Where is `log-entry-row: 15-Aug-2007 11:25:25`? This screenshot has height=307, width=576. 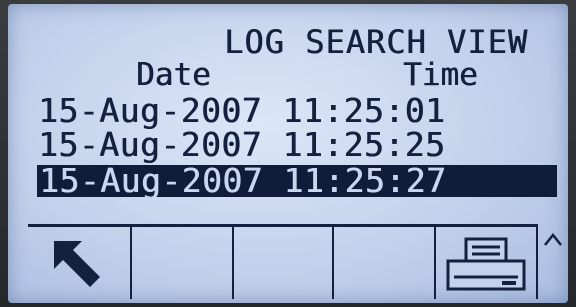
log-entry-row: 15-Aug-2007 11:25:25 is located at coordinates (241, 144).